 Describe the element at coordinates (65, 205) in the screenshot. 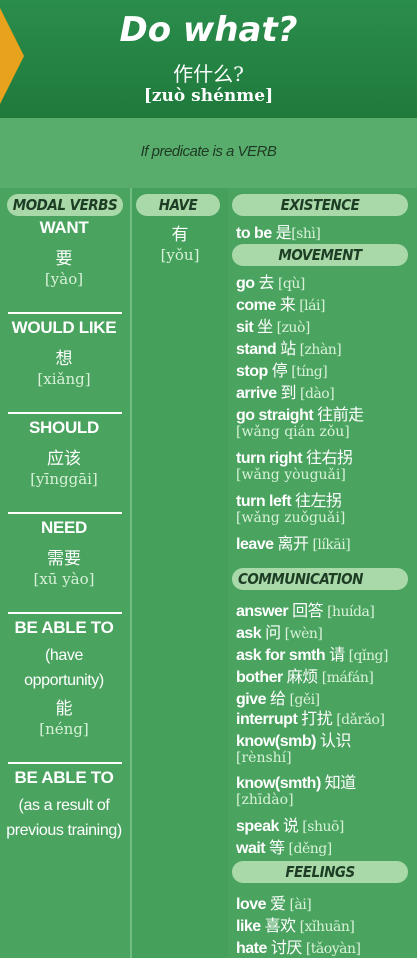

I see `modal-verbs-pill: MODAL VERBS` at that location.